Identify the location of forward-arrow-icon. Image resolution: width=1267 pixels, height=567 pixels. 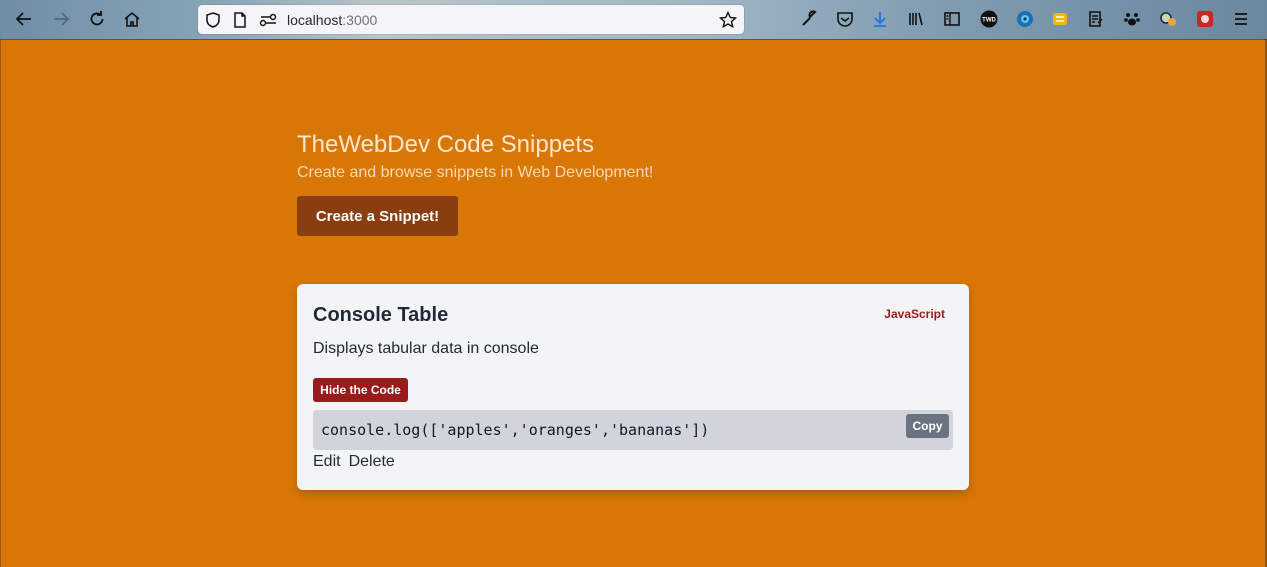
(61, 19).